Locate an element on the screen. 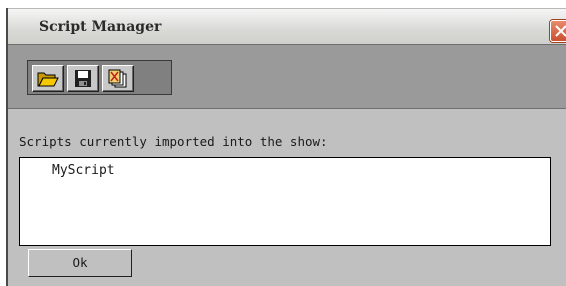 The image size is (566, 286). close-icon is located at coordinates (560, 31).